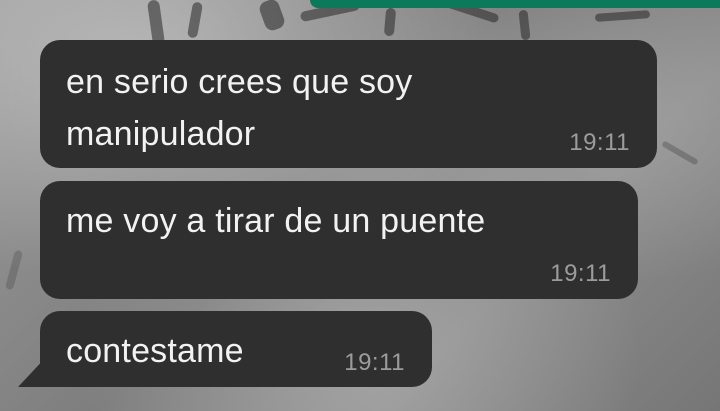 The image size is (720, 411). What do you see at coordinates (155, 351) in the screenshot?
I see `message-text: contestame` at bounding box center [155, 351].